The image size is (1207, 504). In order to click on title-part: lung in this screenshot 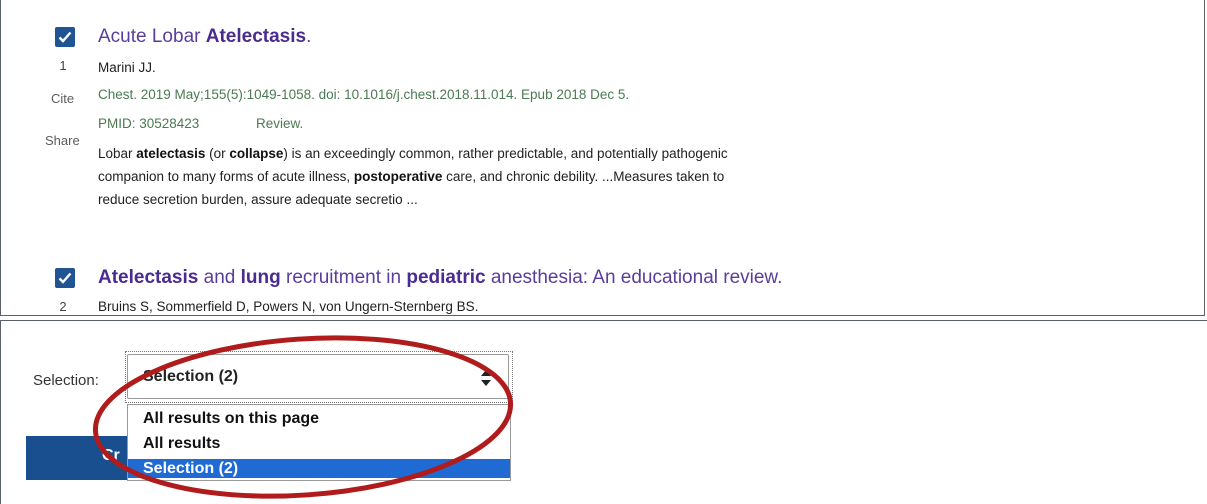, I will do `click(260, 277)`.